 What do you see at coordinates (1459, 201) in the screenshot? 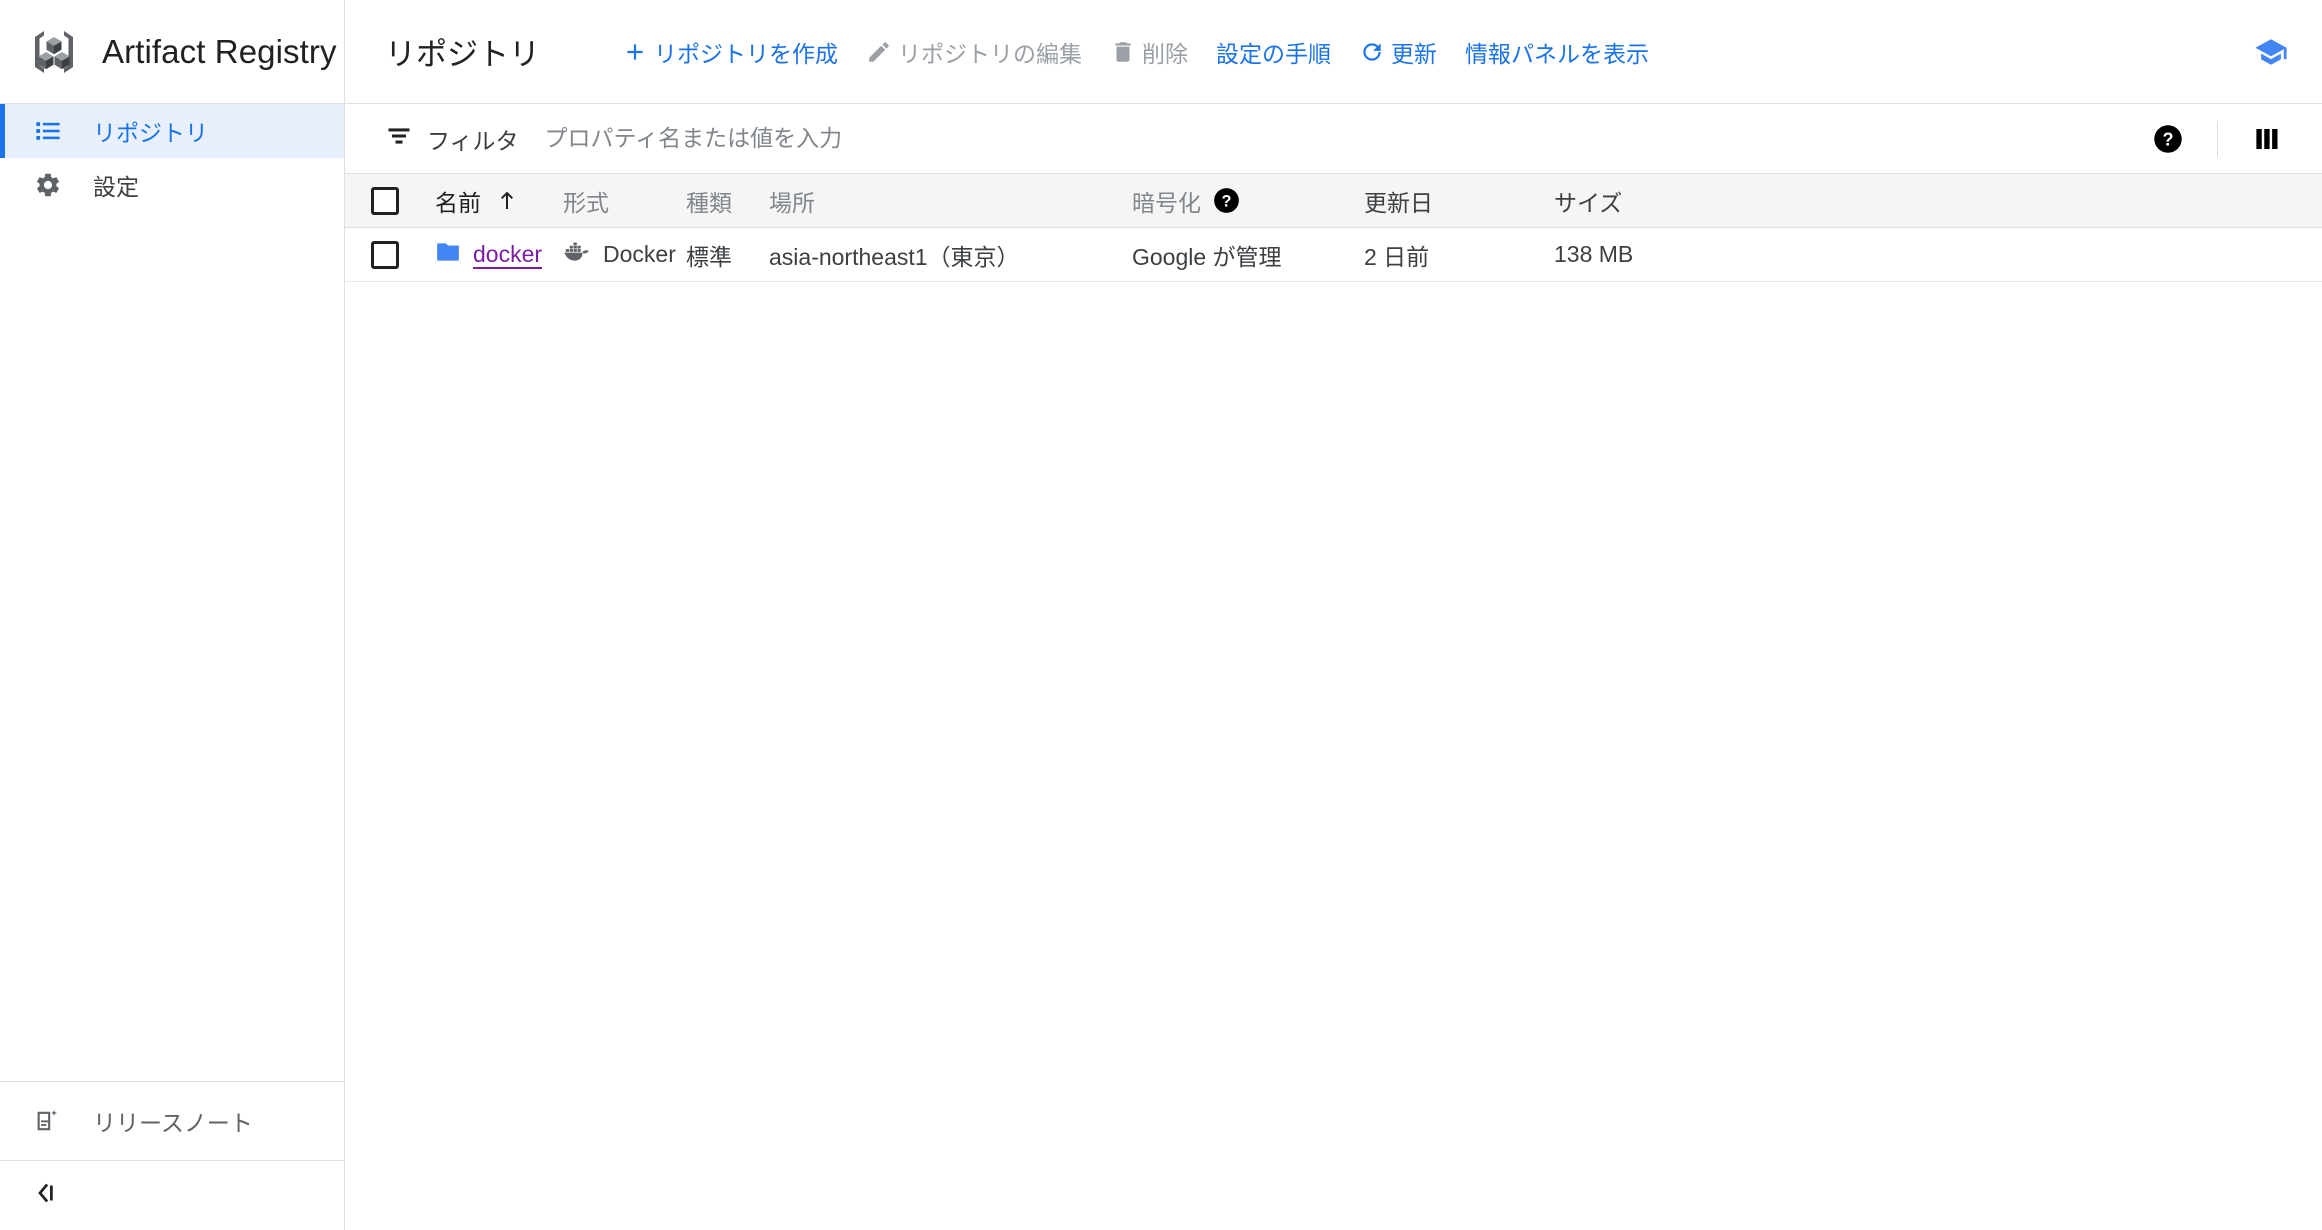
I see `column-header-updated: 更新日` at bounding box center [1459, 201].